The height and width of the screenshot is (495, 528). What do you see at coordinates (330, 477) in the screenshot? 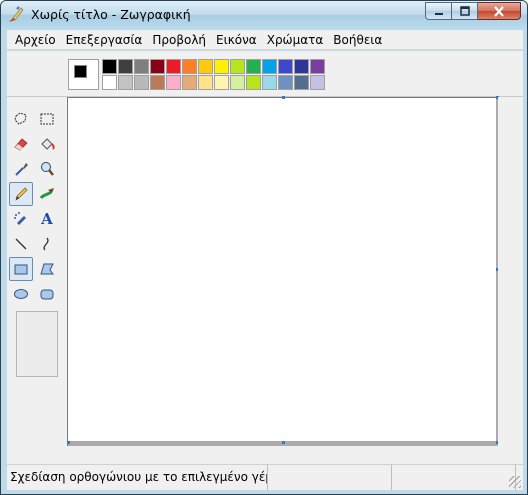
I see `status-cell-position` at bounding box center [330, 477].